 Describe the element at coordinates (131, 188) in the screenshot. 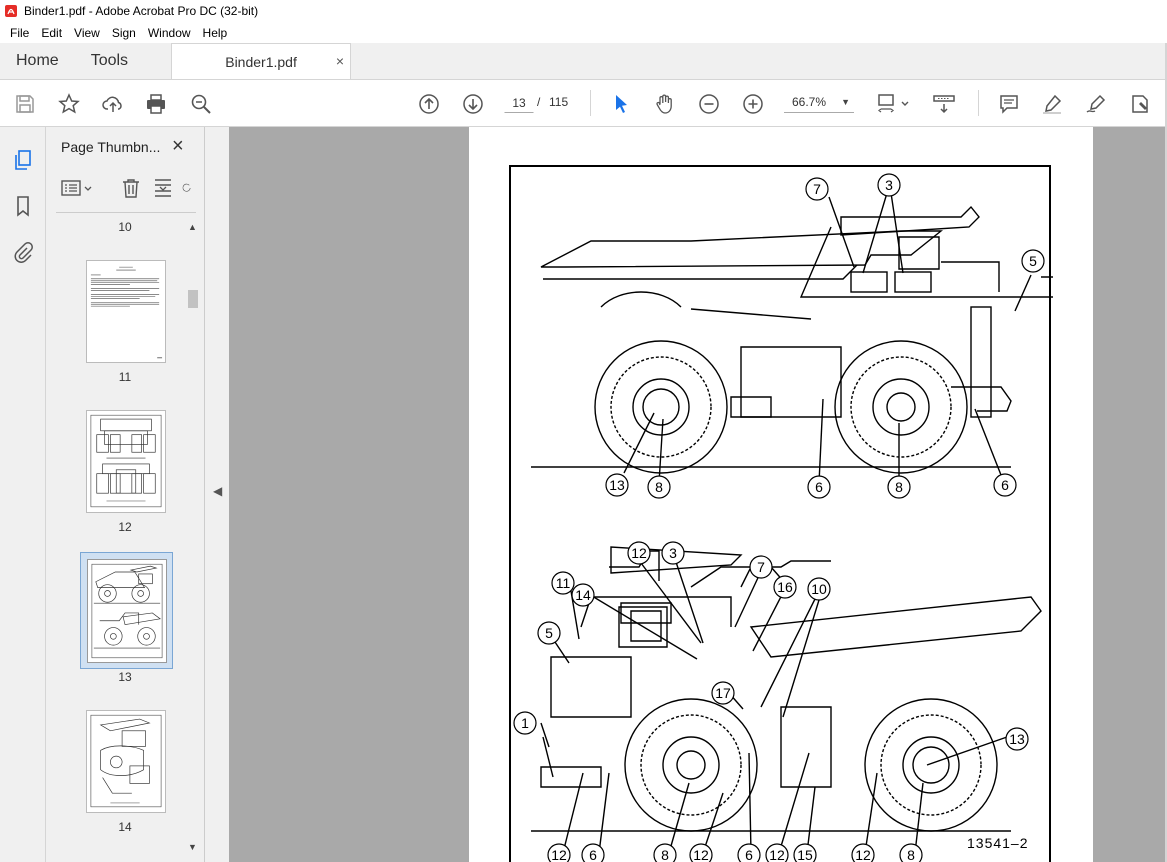

I see `delete-page-icon` at that location.